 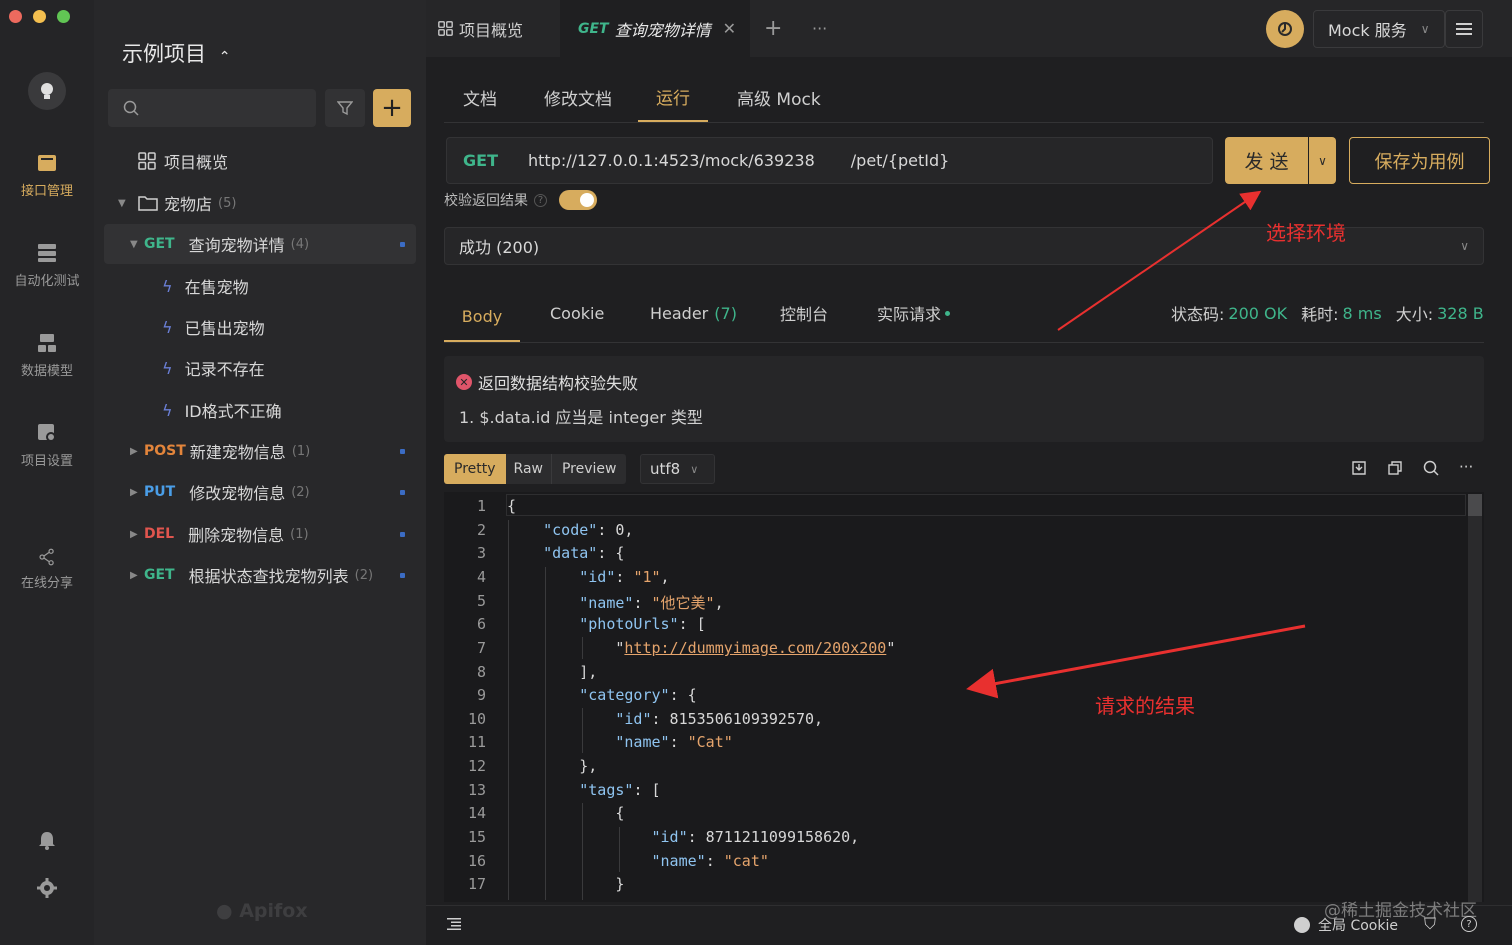 I want to click on endpoint-label: 新建宠物信息, so click(x=237, y=452).